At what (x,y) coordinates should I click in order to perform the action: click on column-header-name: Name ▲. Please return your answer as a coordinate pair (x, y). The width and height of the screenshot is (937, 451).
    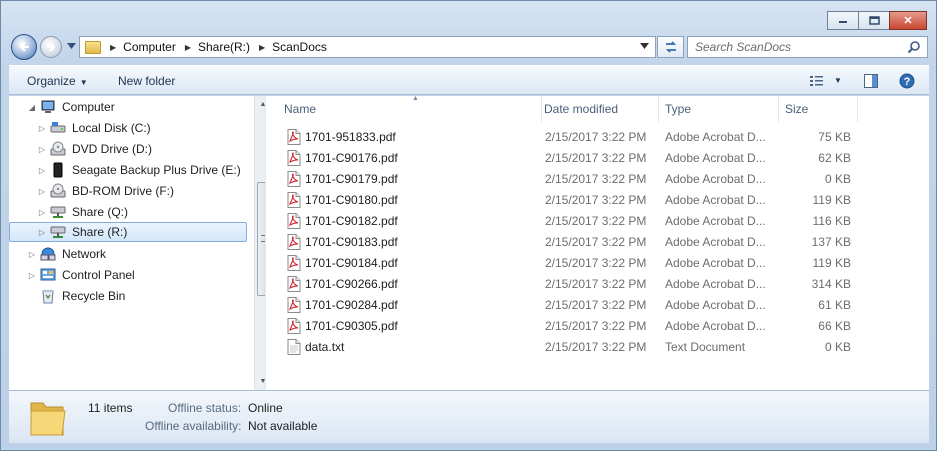
    Looking at the image, I should click on (410, 108).